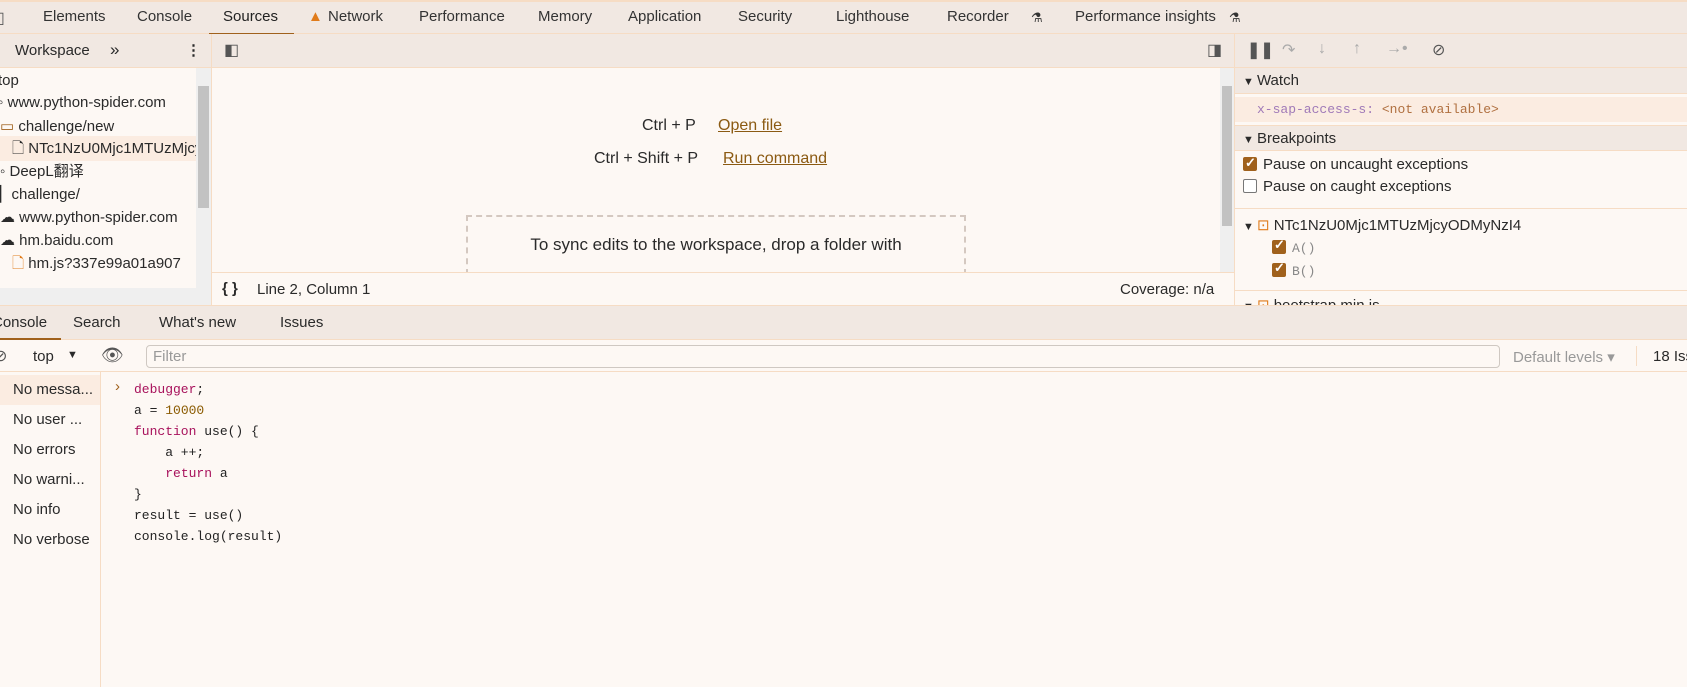  What do you see at coordinates (98, 217) in the screenshot?
I see `tree-item: ☁ www.python-spider.com` at bounding box center [98, 217].